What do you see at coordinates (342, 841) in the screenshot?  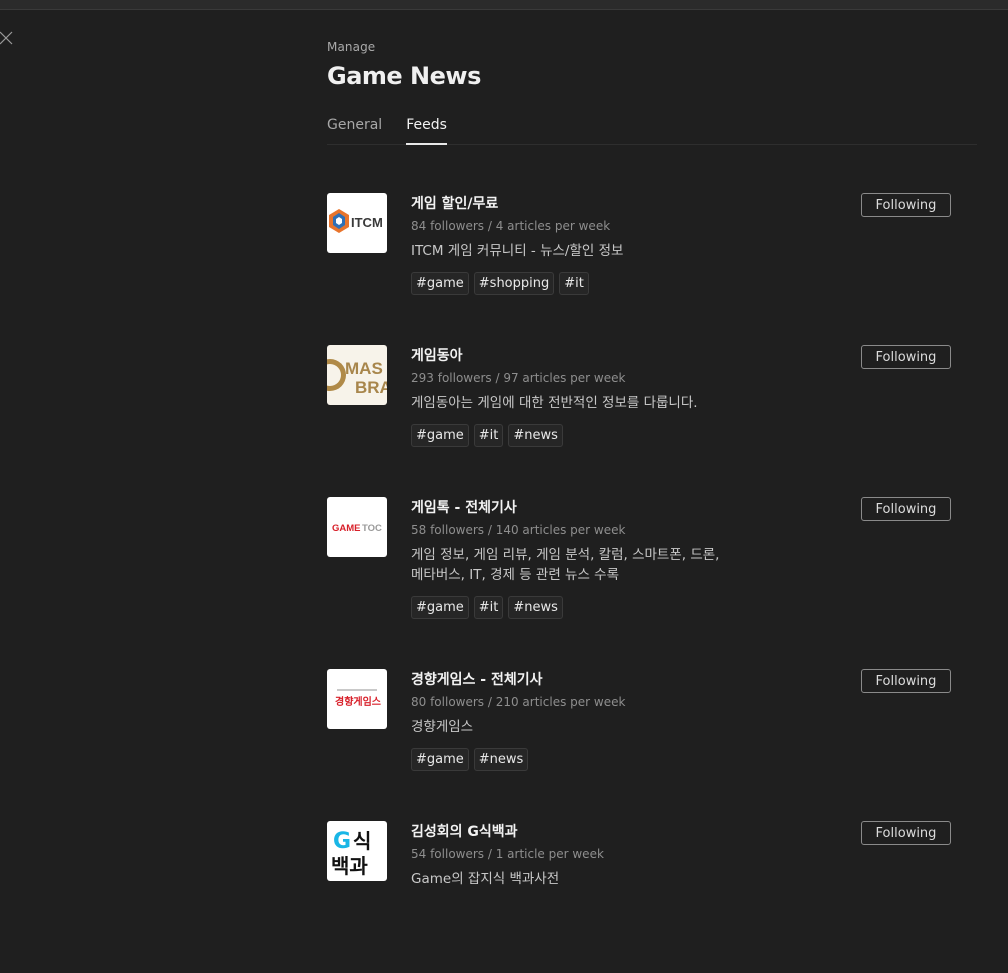 I see `svg-text: G` at bounding box center [342, 841].